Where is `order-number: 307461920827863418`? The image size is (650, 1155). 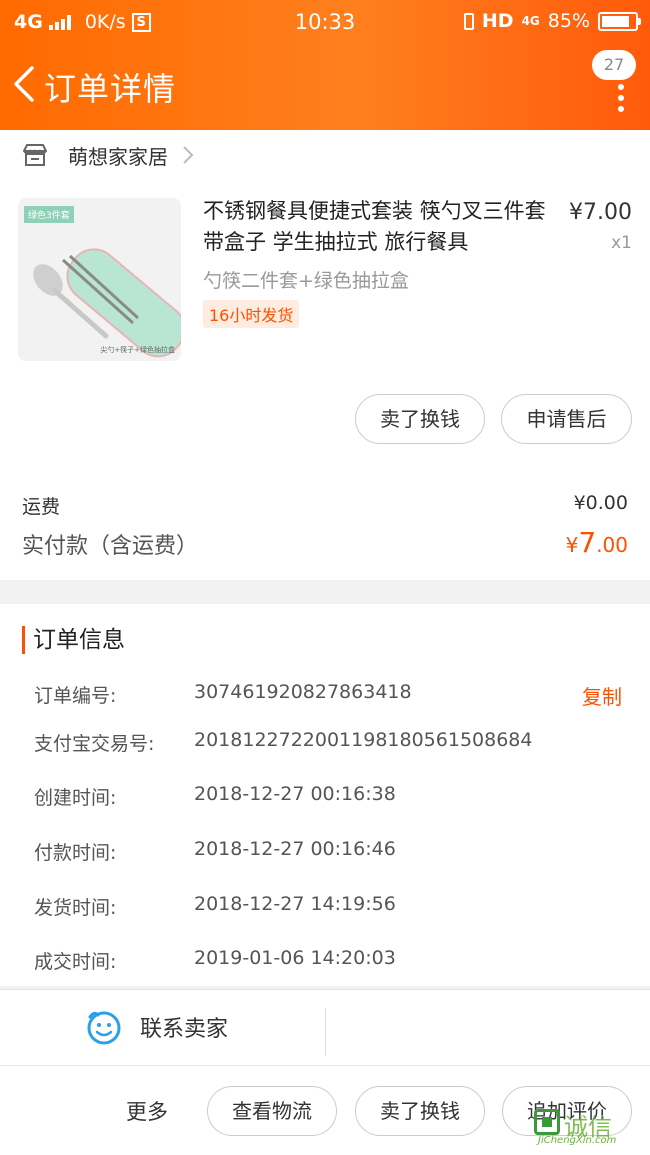 order-number: 307461920827863418 is located at coordinates (303, 692).